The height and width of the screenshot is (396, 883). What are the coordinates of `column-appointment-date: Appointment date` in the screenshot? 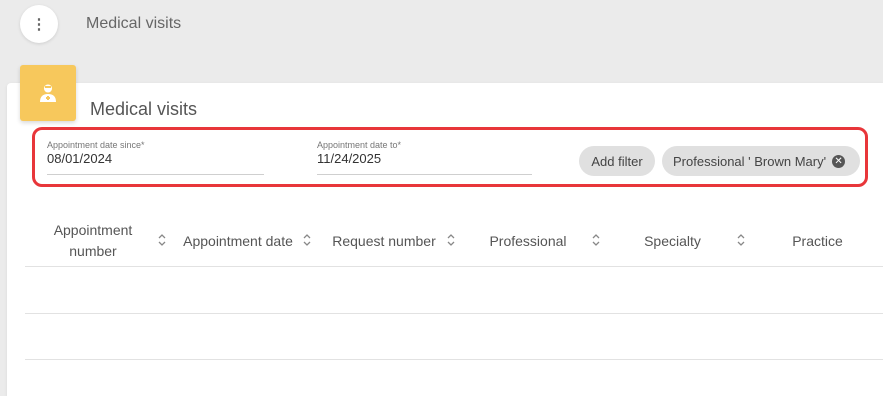 It's located at (238, 241).